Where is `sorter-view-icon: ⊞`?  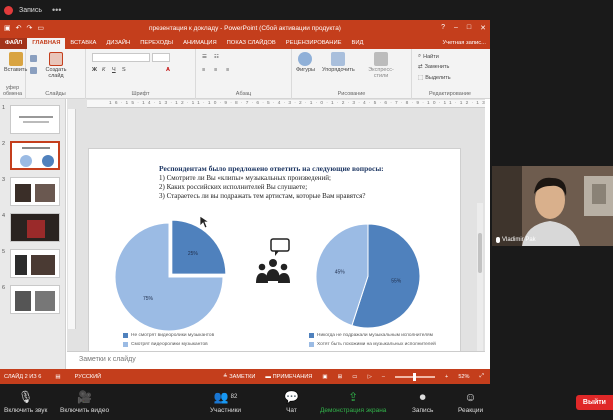
sorter-view-icon: ⊞ is located at coordinates (340, 377).